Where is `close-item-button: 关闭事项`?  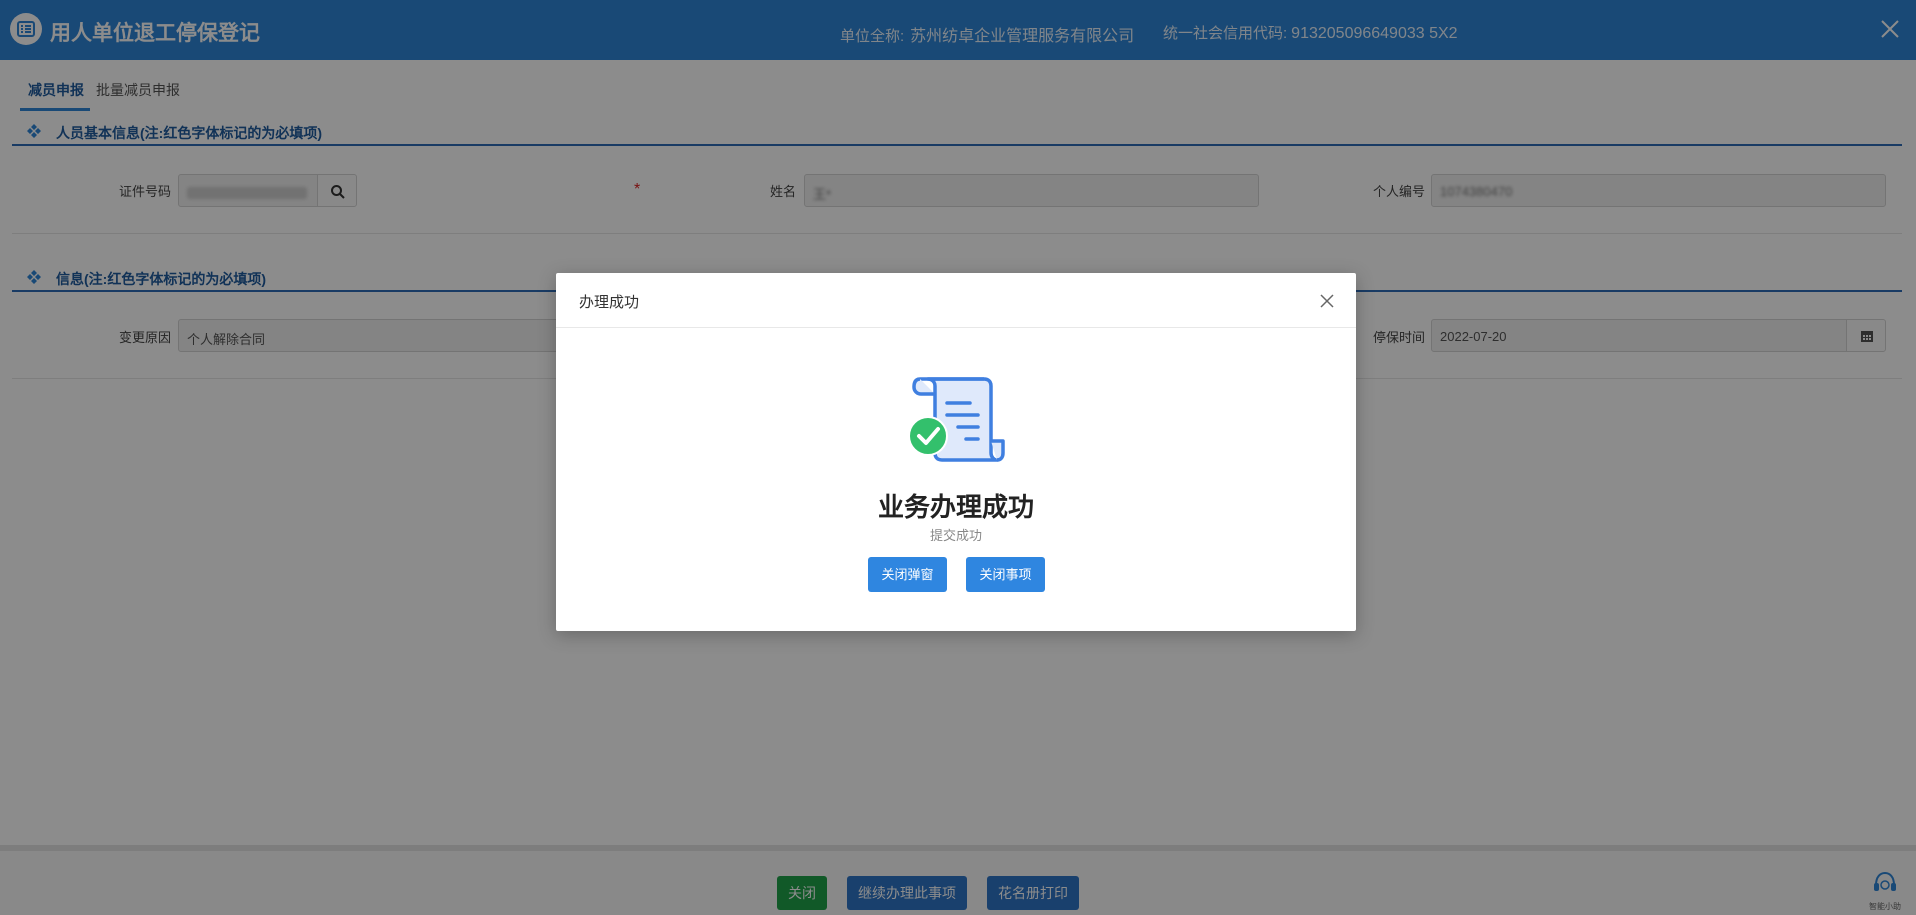
close-item-button: 关闭事项 is located at coordinates (1005, 574).